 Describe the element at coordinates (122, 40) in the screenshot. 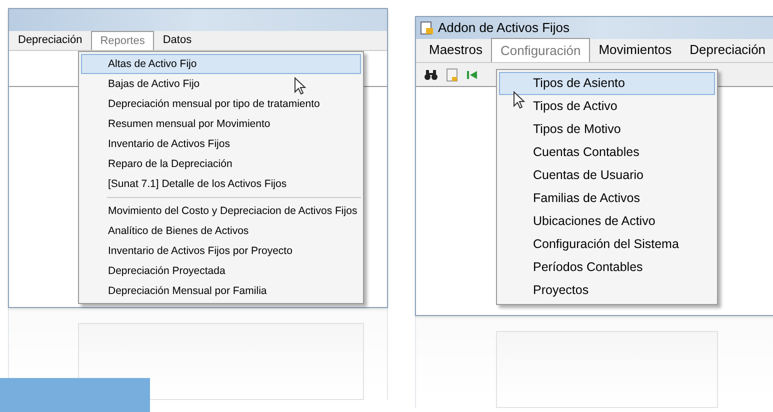

I see `menu-item: Reportes` at that location.